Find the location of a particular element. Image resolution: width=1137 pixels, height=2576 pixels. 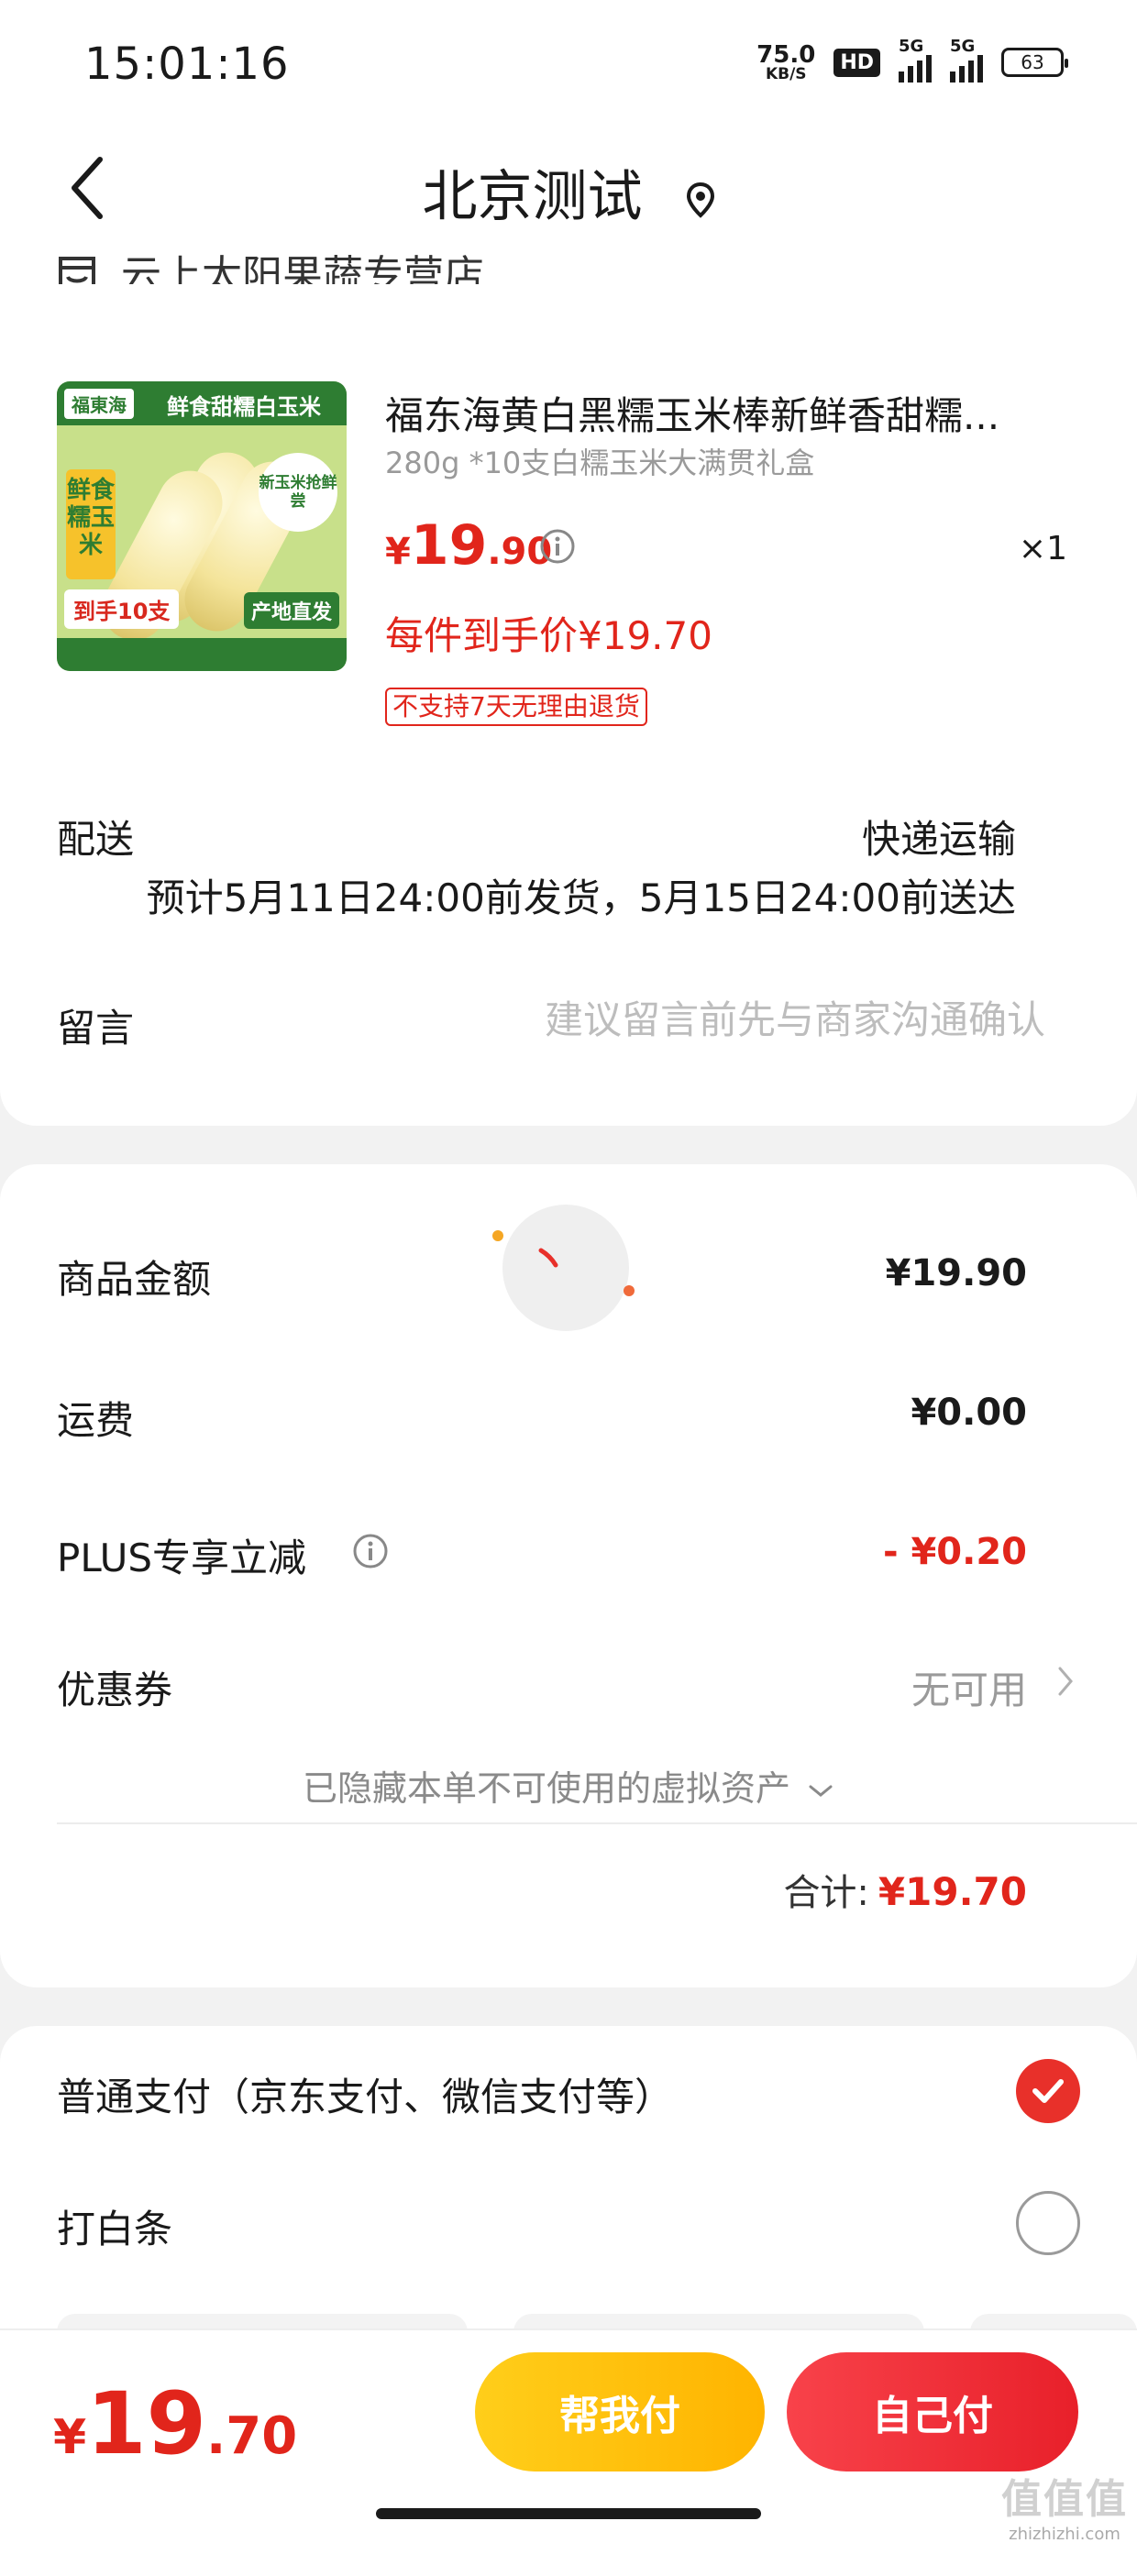

status-bar: 15:01:16 75.0 KB/S HD 5G 5G 63 is located at coordinates (568, 64).